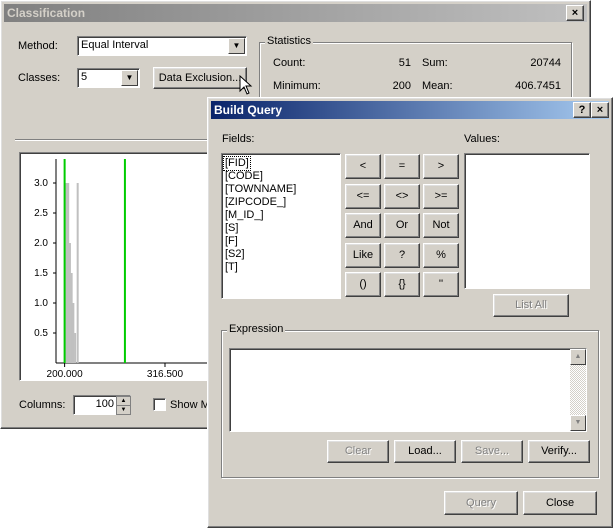 Image resolution: width=613 pixels, height=529 pixels. Describe the element at coordinates (102, 405) in the screenshot. I see `columns-stepper: 100 ▲ ▼` at that location.